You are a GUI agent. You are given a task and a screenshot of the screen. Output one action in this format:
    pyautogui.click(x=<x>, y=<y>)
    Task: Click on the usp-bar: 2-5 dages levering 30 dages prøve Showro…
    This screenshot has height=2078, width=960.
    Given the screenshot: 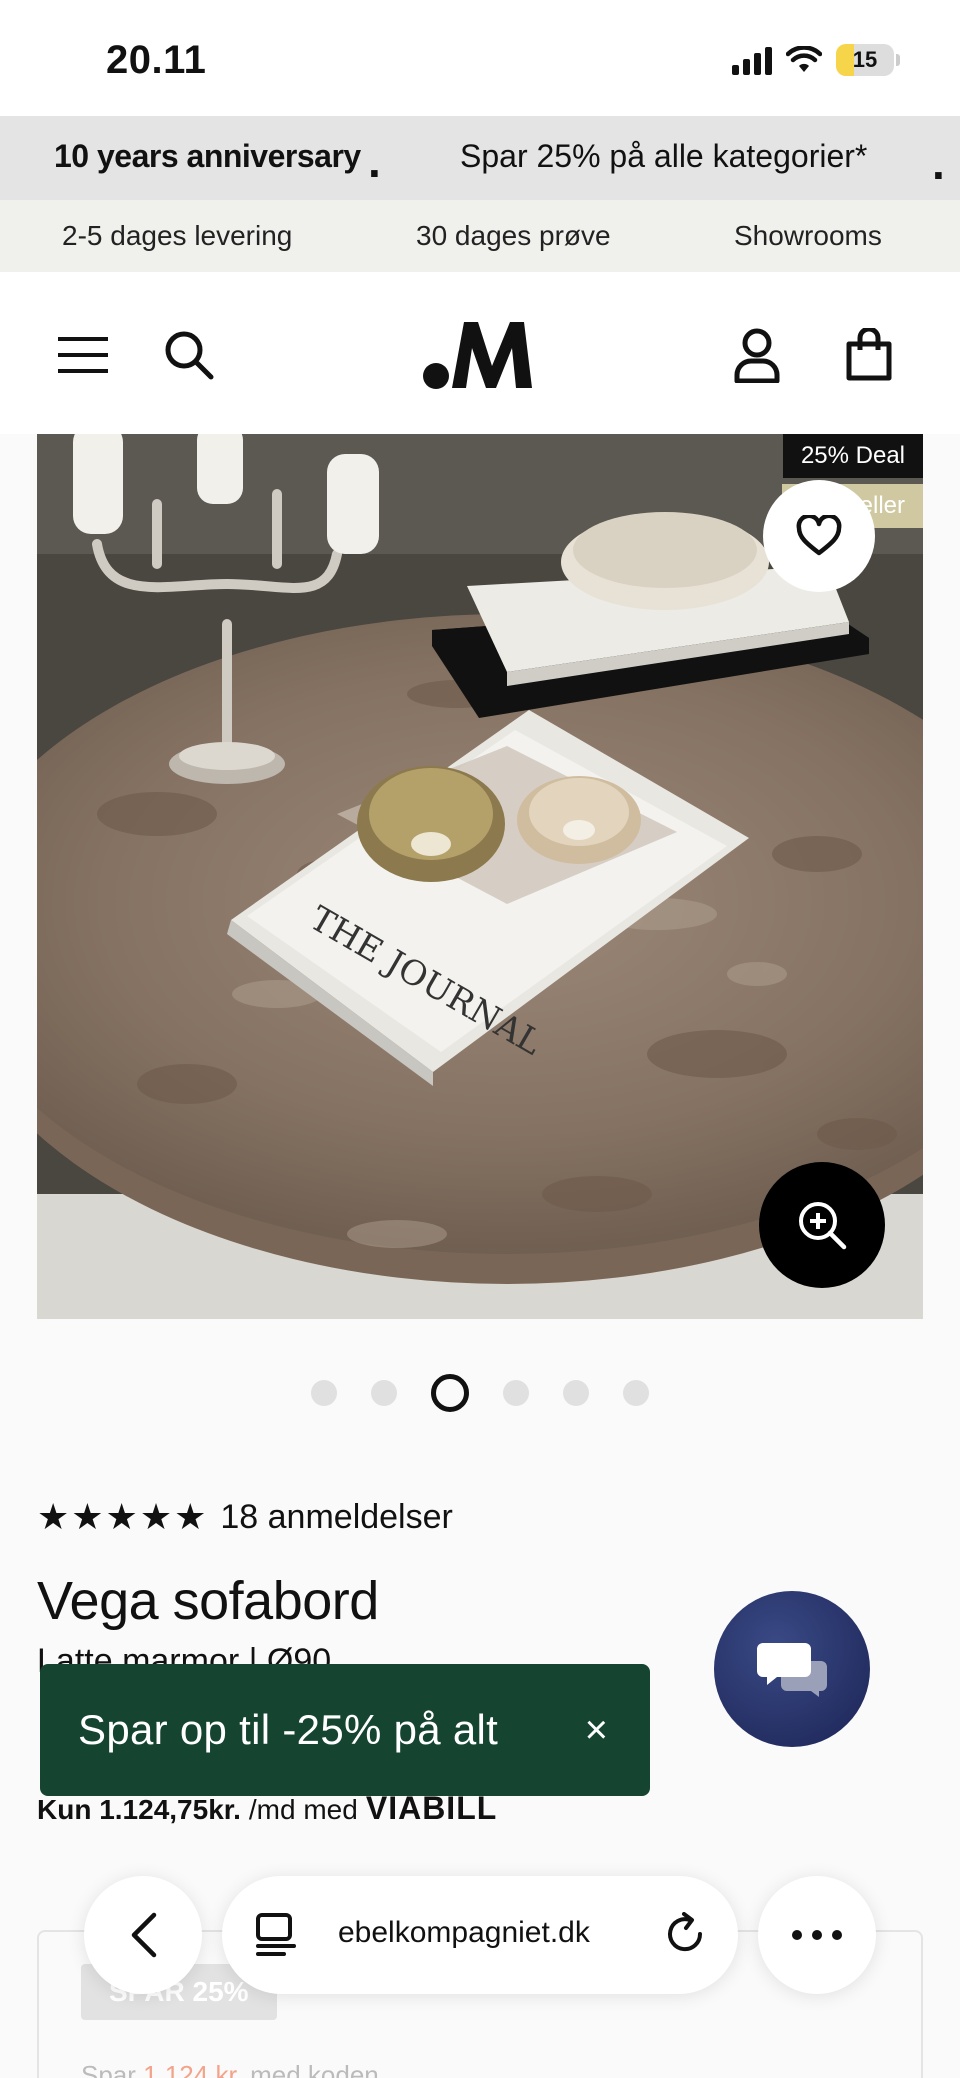 What is the action you would take?
    pyautogui.click(x=480, y=236)
    